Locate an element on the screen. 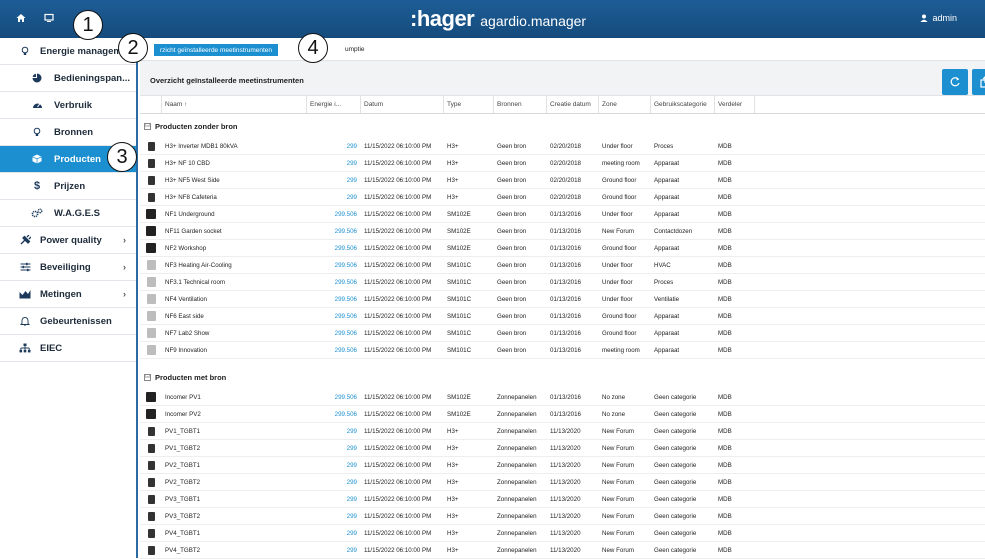  cell-name: Incomer PV2 is located at coordinates (183, 414).